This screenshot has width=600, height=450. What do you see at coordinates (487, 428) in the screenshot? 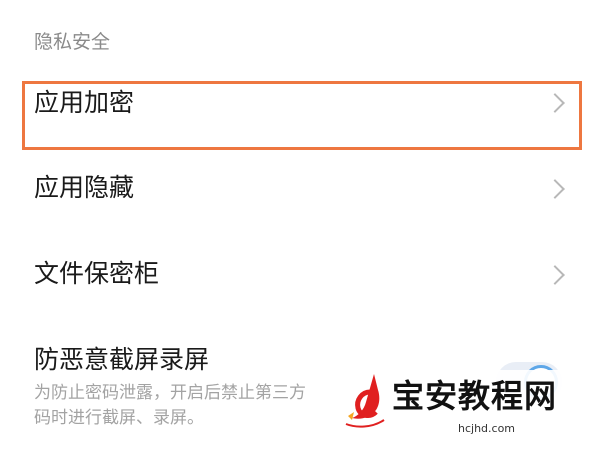
I see `watermark-url: hcjhd.com` at bounding box center [487, 428].